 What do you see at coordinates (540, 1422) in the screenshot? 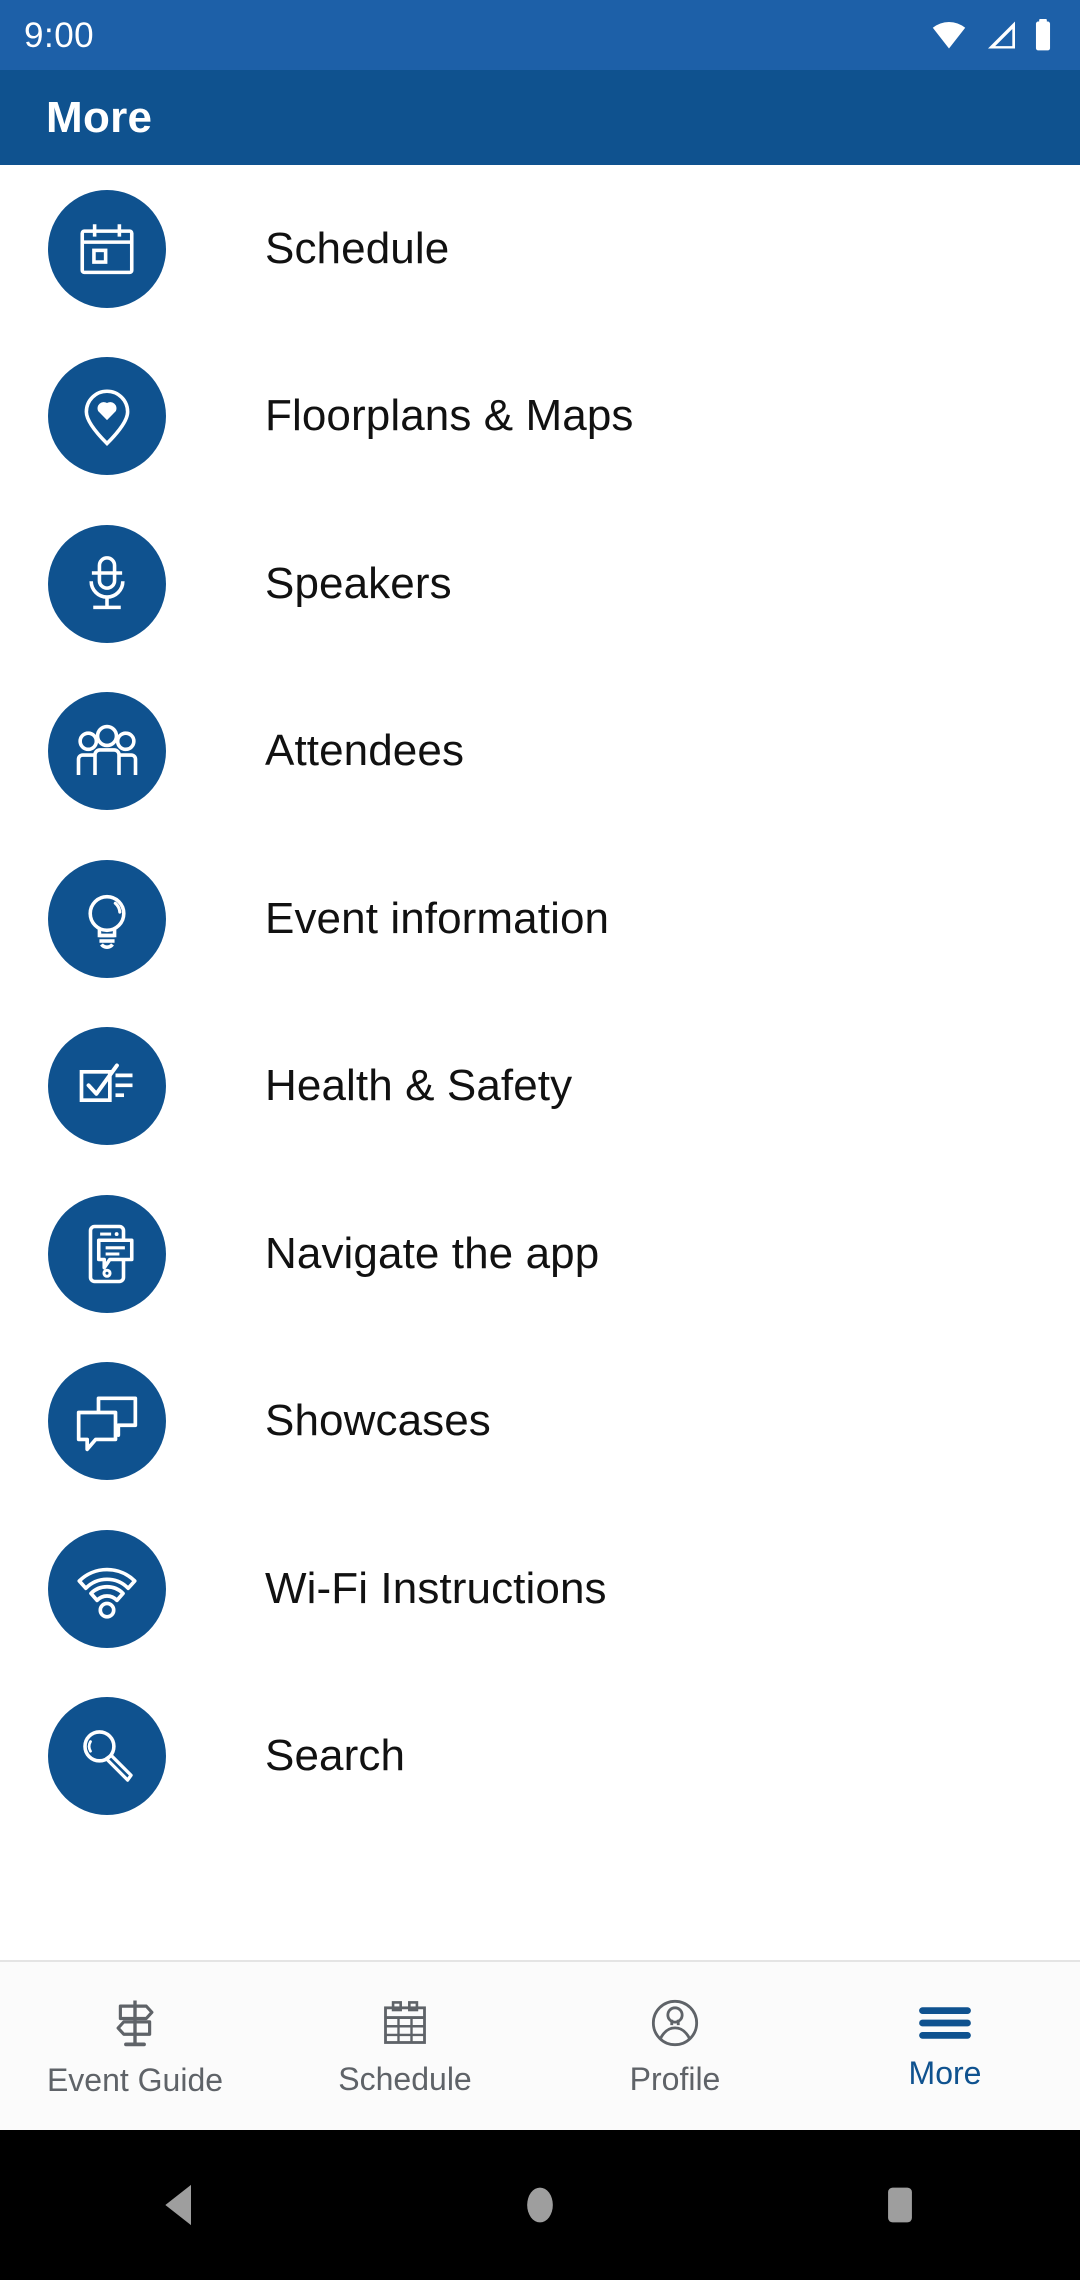
I see `menu-item-showcases: Showcases` at bounding box center [540, 1422].